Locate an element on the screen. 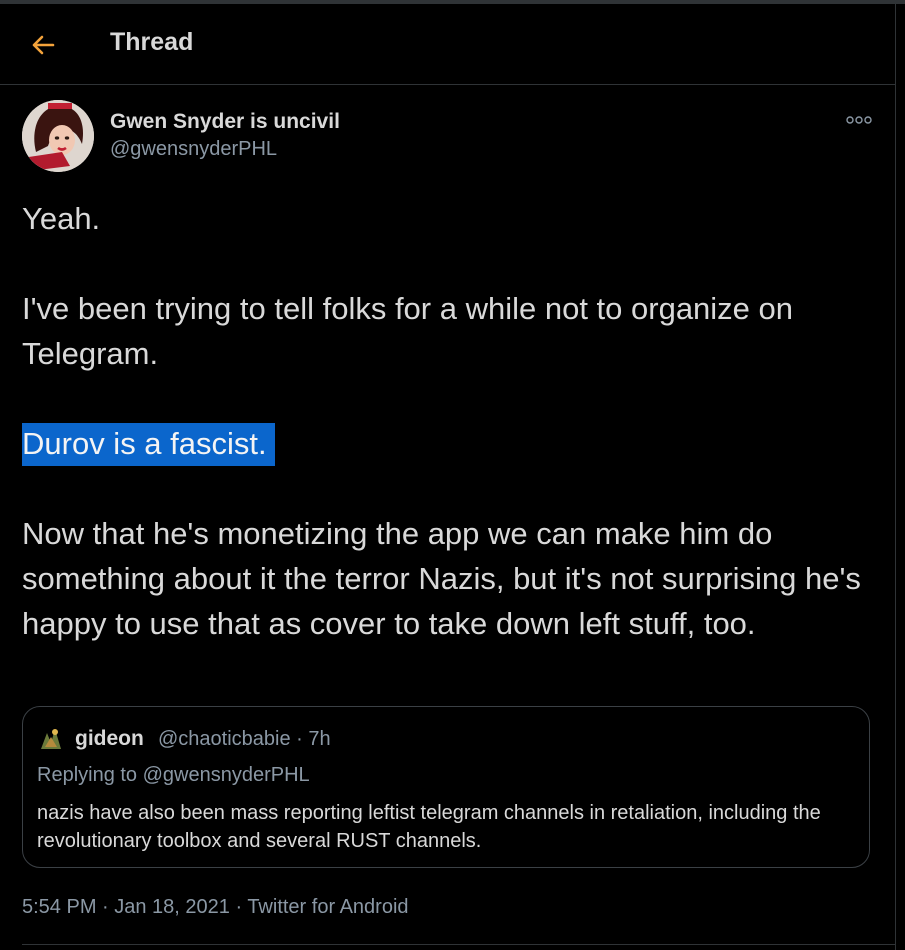 The height and width of the screenshot is (950, 905). divider is located at coordinates (458, 944).